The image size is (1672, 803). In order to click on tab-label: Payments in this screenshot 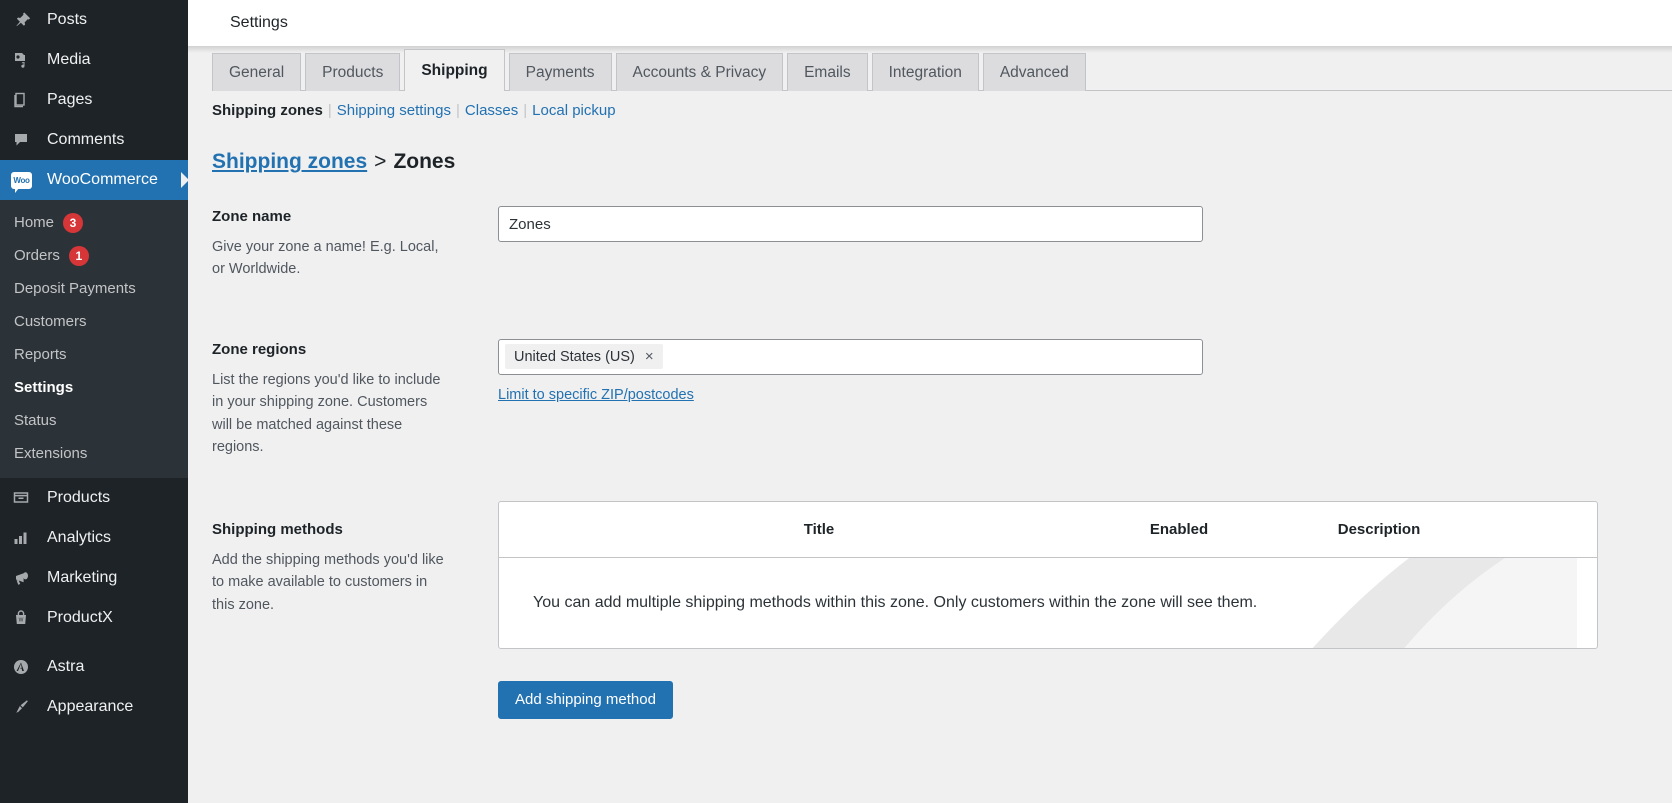, I will do `click(560, 72)`.